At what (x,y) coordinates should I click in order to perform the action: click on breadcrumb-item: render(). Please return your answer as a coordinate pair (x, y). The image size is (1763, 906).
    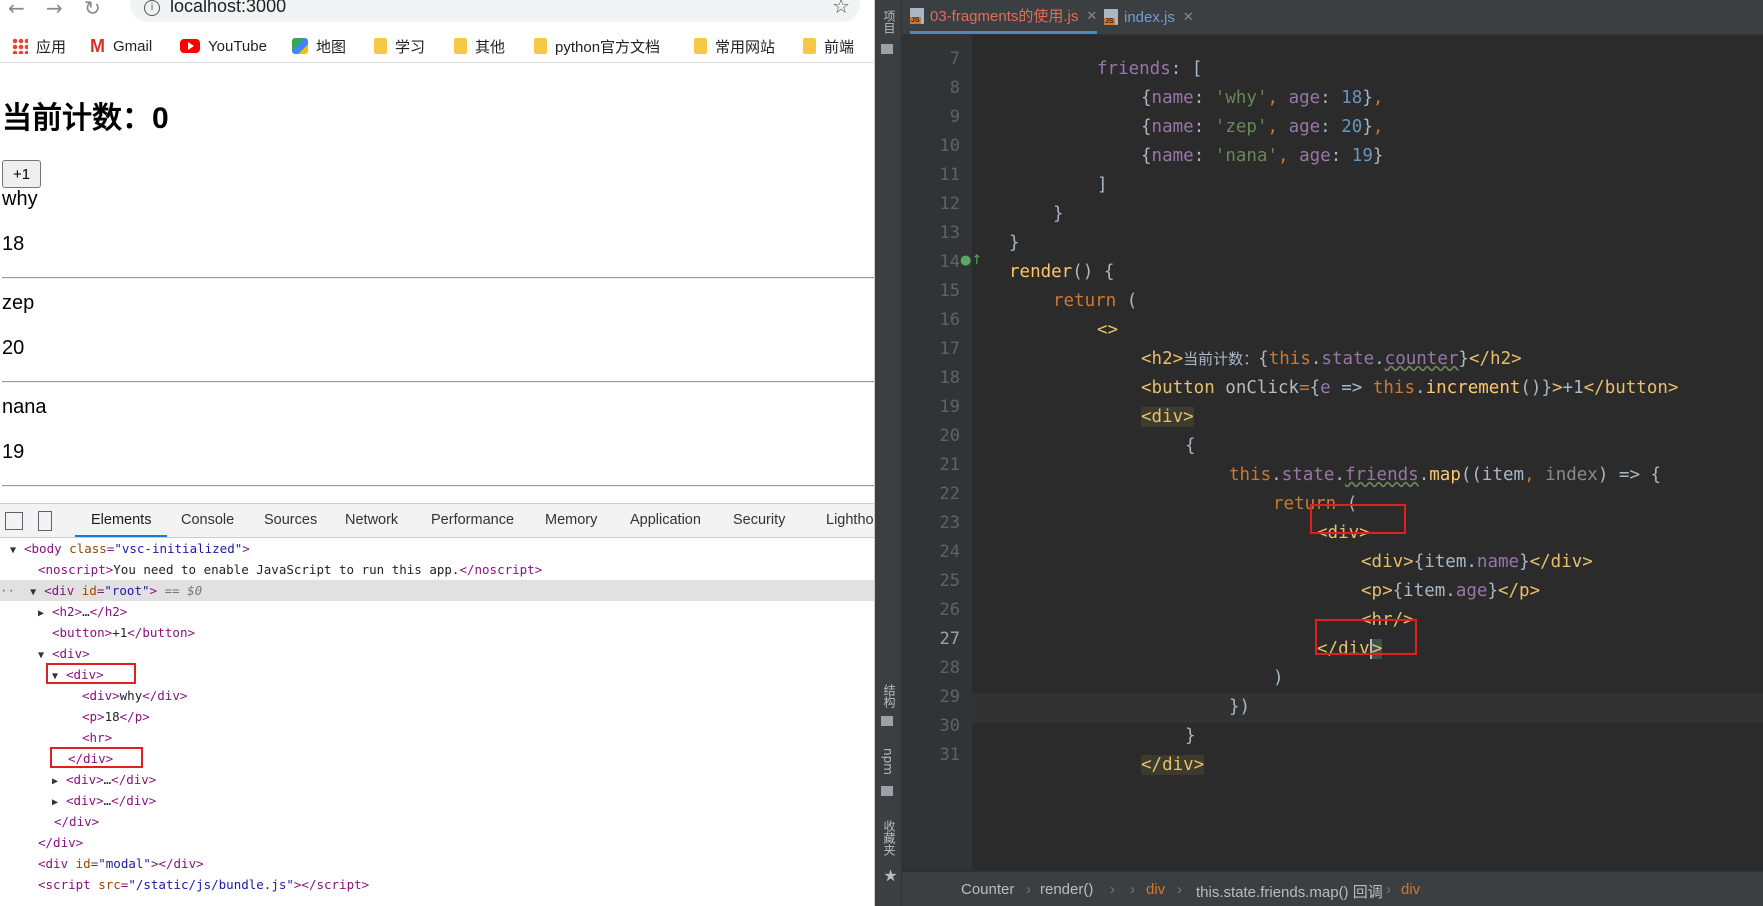
    Looking at the image, I should click on (1066, 889).